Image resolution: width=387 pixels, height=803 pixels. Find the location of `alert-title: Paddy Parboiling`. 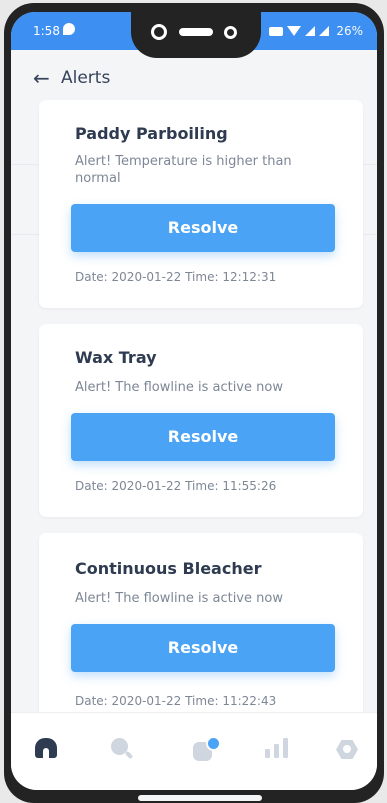

alert-title: Paddy Parboiling is located at coordinates (151, 133).